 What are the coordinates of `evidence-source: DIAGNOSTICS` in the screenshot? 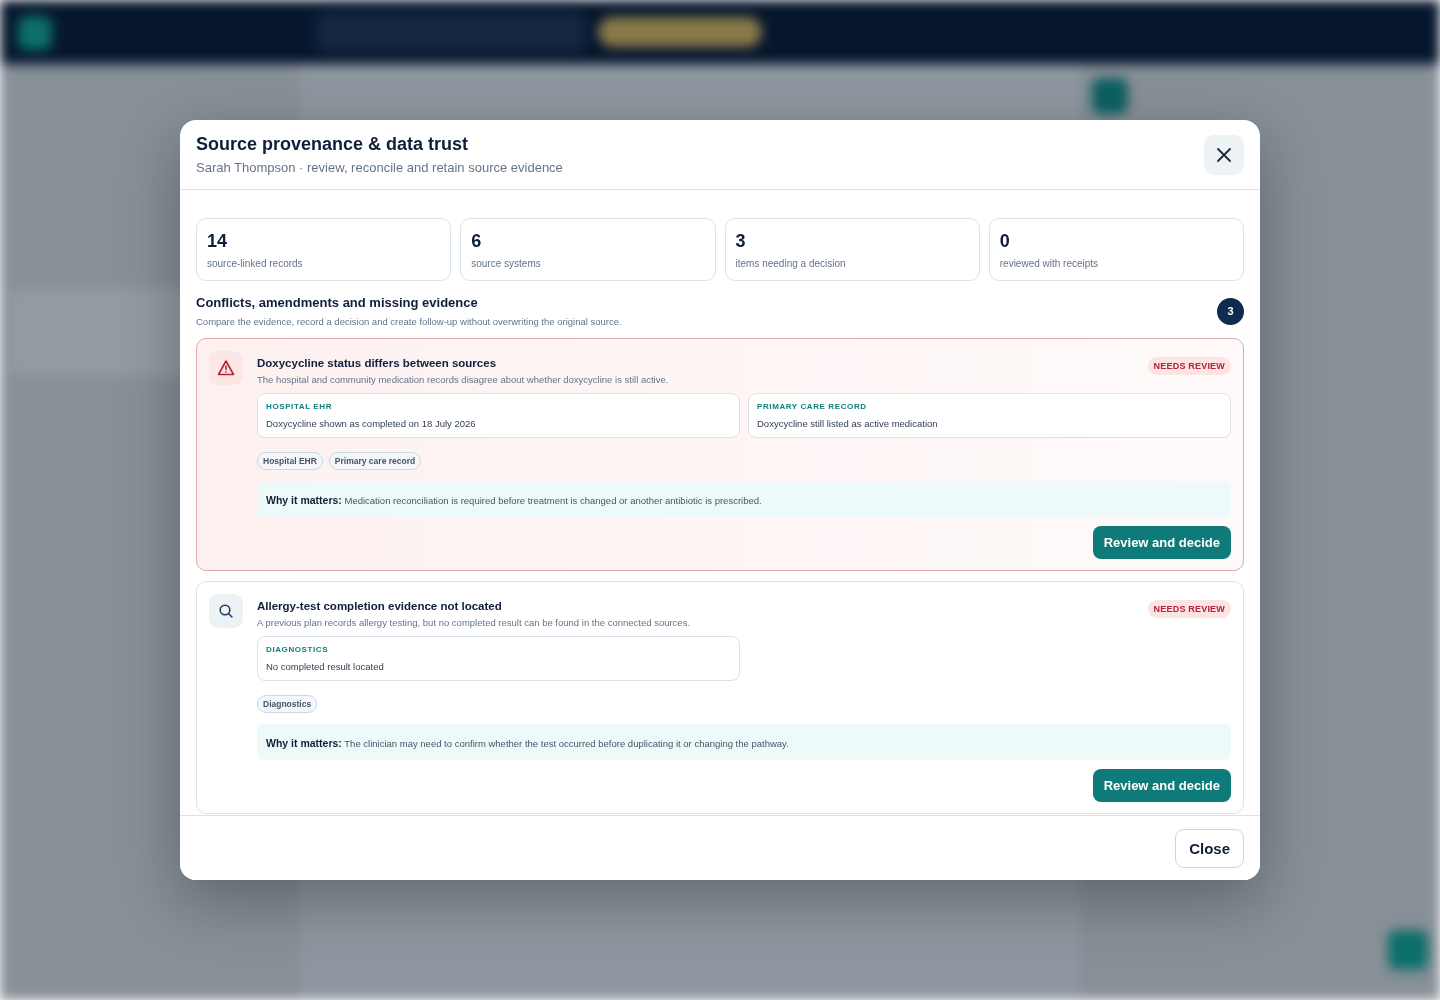 It's located at (298, 649).